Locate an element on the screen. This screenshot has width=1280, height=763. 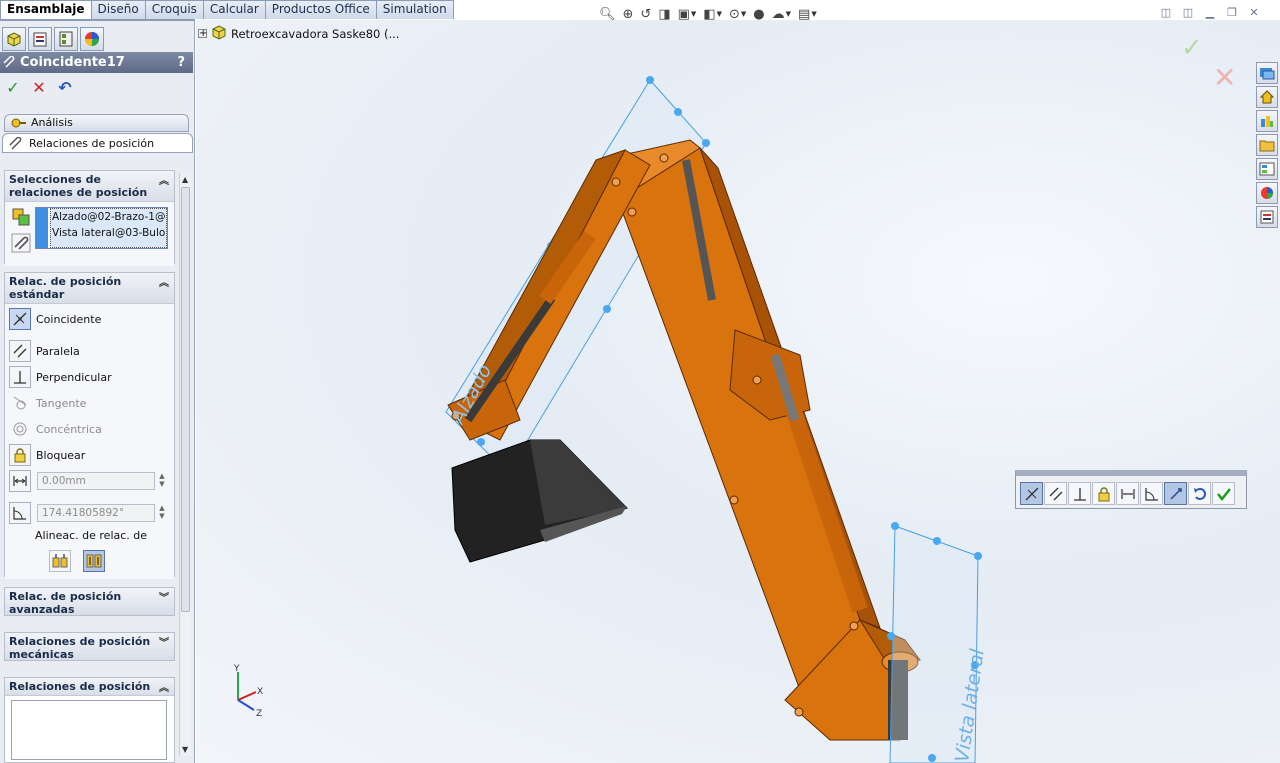
coincident-icon is located at coordinates (20, 319).